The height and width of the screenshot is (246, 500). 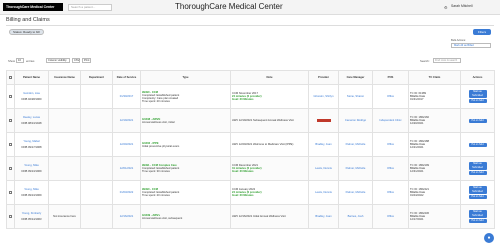 I want to click on column-header: Provider, so click(x=323, y=77).